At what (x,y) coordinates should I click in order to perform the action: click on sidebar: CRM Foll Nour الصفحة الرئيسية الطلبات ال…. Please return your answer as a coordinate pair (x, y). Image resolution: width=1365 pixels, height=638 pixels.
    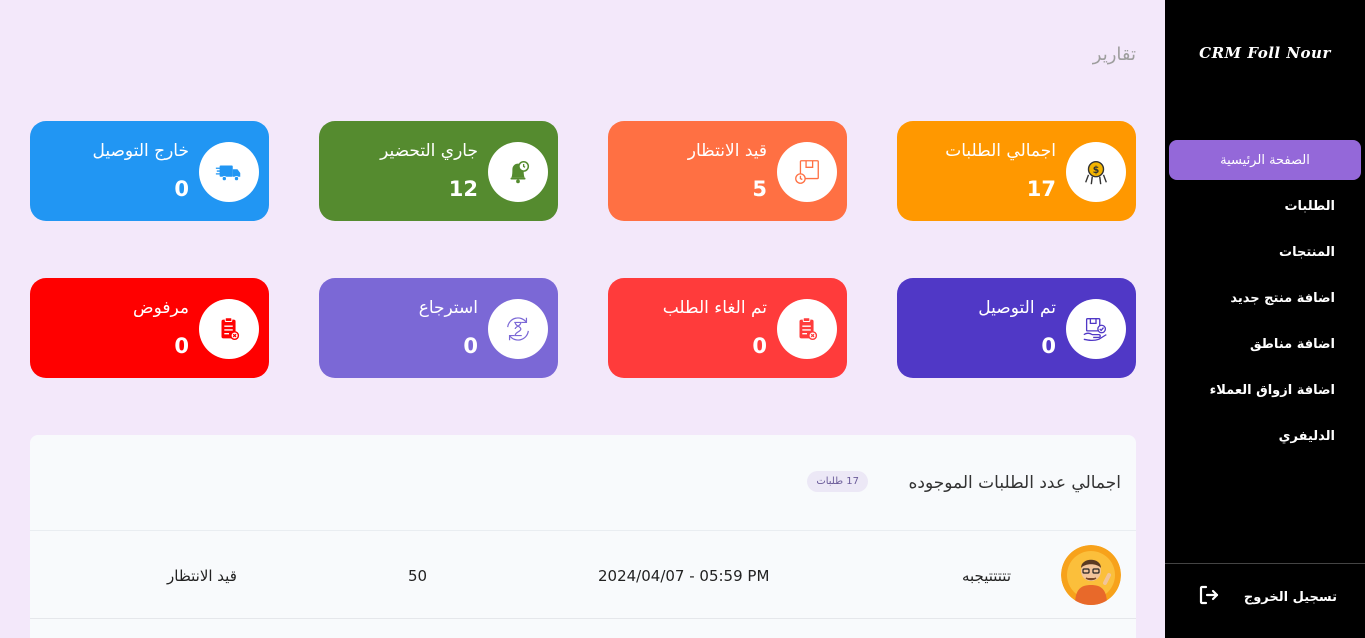
    Looking at the image, I should click on (1265, 319).